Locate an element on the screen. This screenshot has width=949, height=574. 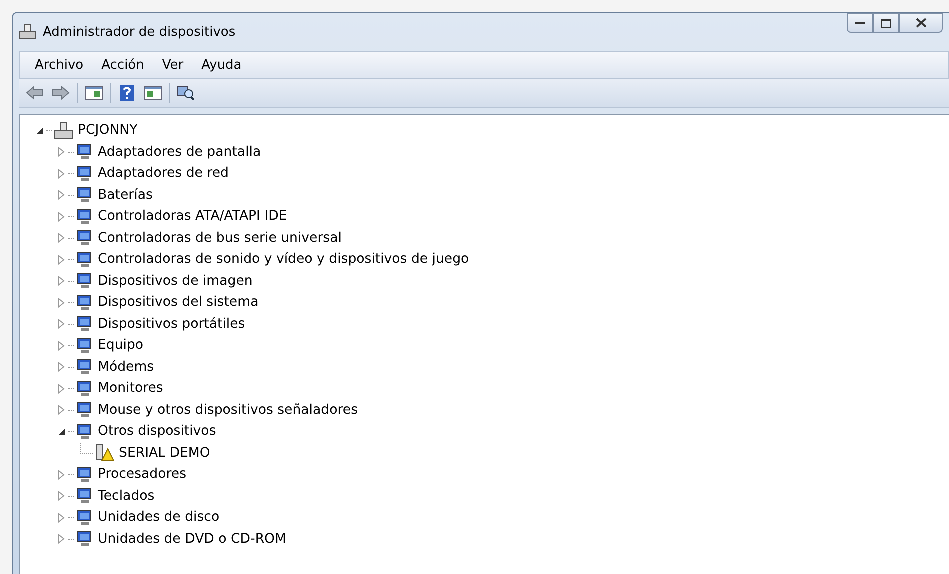
menu-item: Ayuda is located at coordinates (221, 65).